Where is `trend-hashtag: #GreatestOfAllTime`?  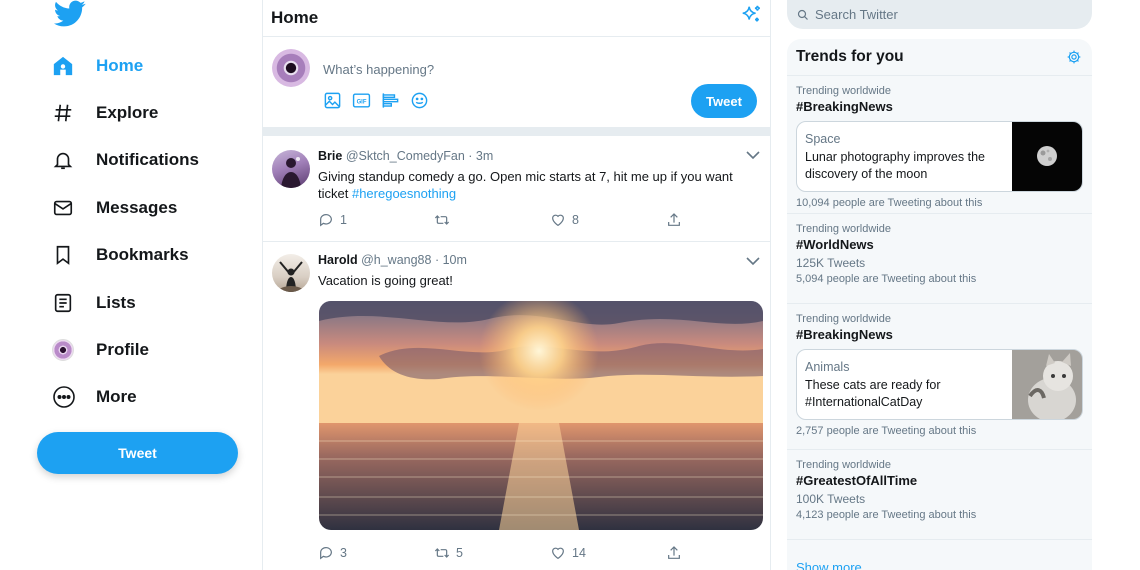
trend-hashtag: #GreatestOfAllTime is located at coordinates (939, 481).